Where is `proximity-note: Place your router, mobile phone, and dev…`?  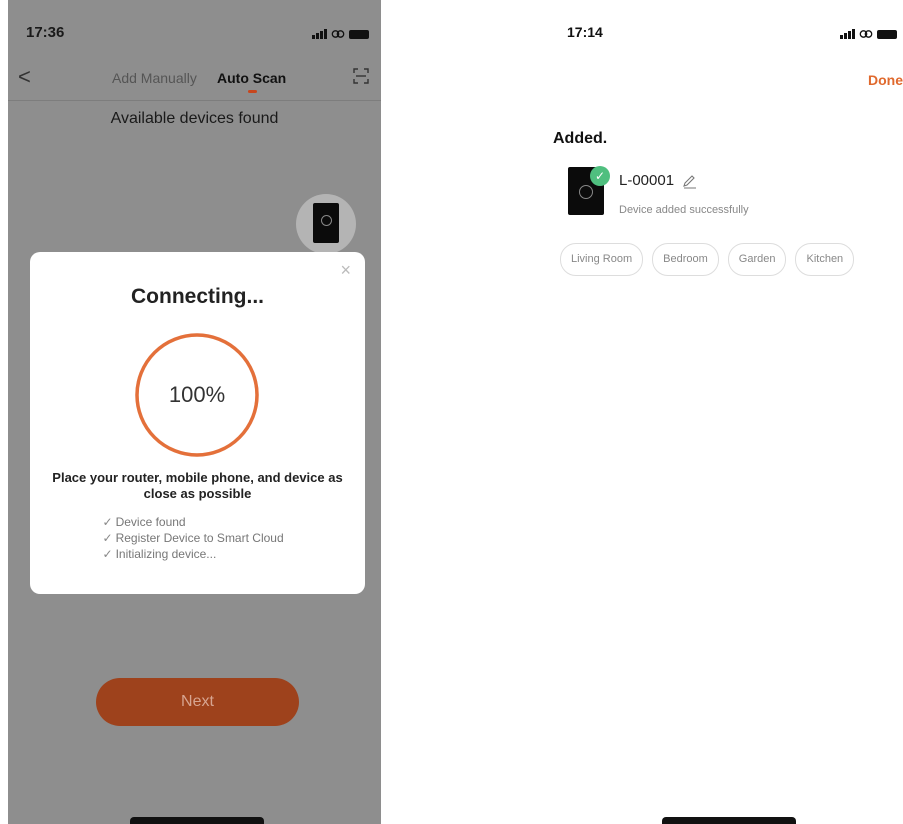
proximity-note: Place your router, mobile phone, and dev… is located at coordinates (197, 485).